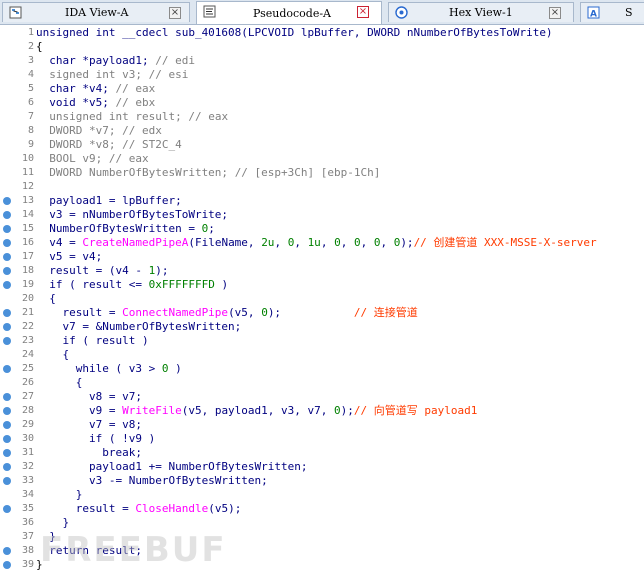  Describe the element at coordinates (209, 11) in the screenshot. I see `pseudocode-icon` at that location.